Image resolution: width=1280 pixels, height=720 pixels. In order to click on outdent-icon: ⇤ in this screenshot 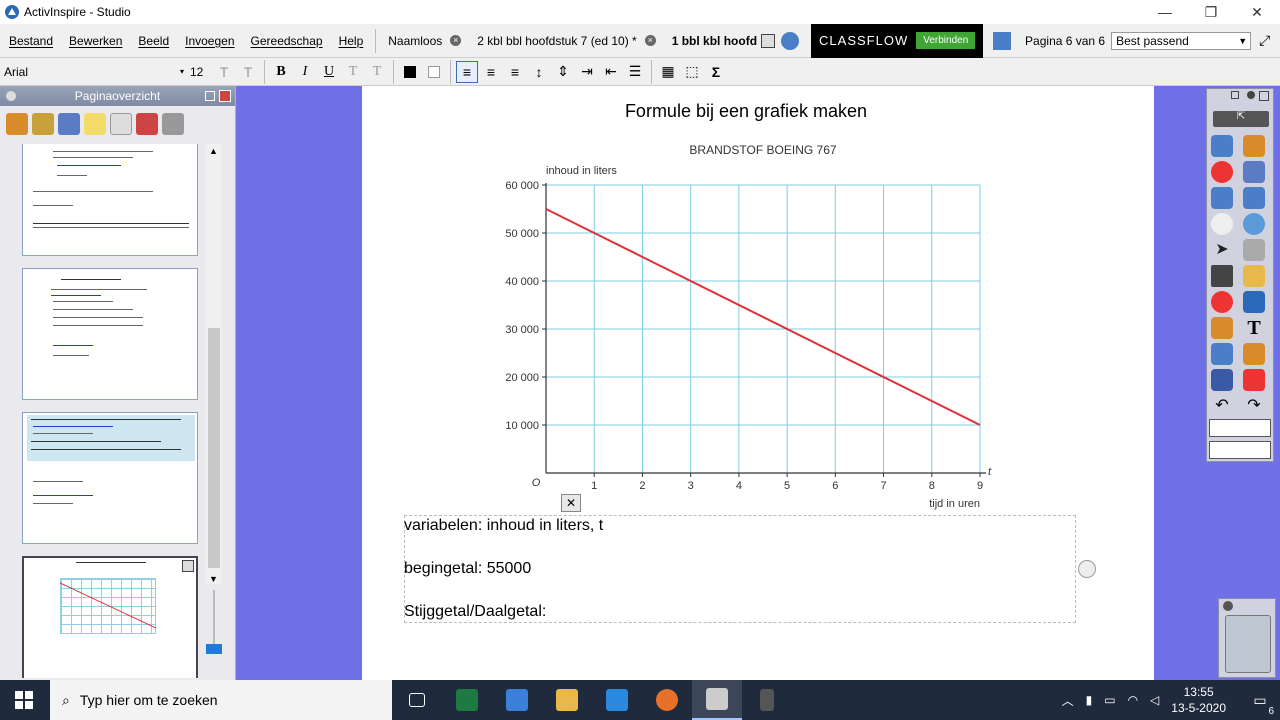, I will do `click(611, 72)`.